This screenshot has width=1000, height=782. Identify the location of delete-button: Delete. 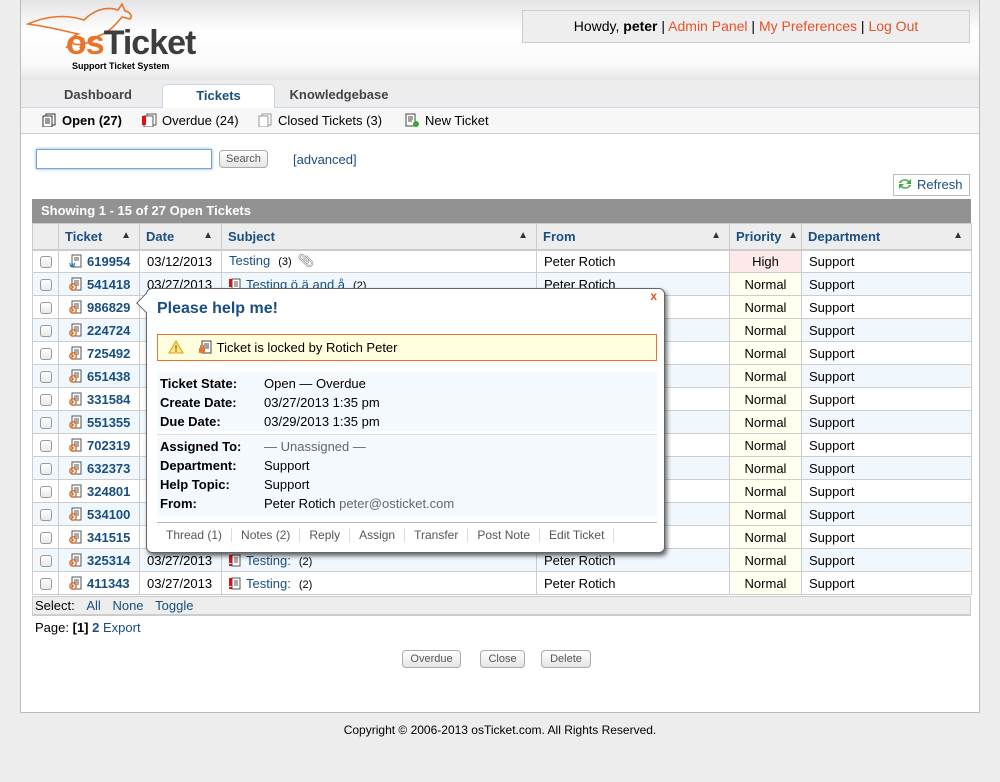
(566, 659).